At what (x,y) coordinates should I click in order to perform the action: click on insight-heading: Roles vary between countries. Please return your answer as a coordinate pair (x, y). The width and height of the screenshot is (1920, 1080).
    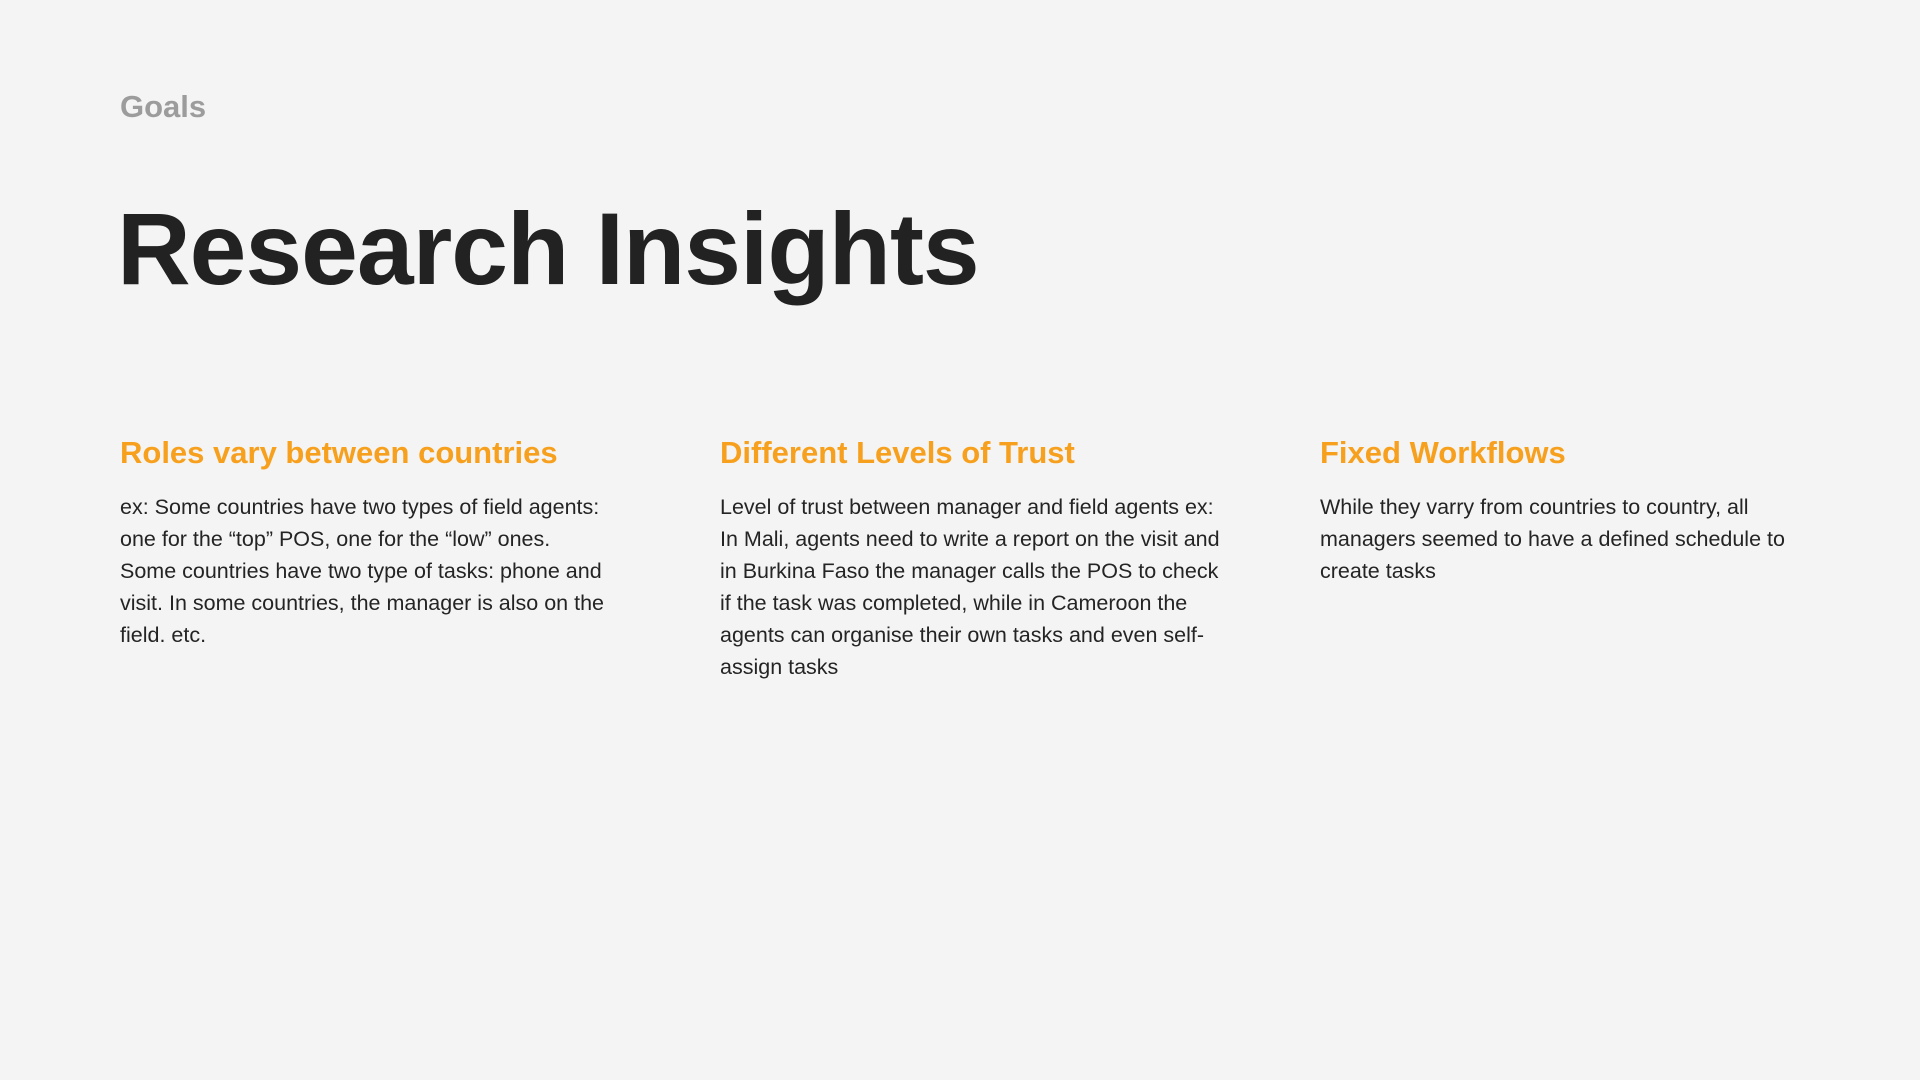
    Looking at the image, I should click on (339, 452).